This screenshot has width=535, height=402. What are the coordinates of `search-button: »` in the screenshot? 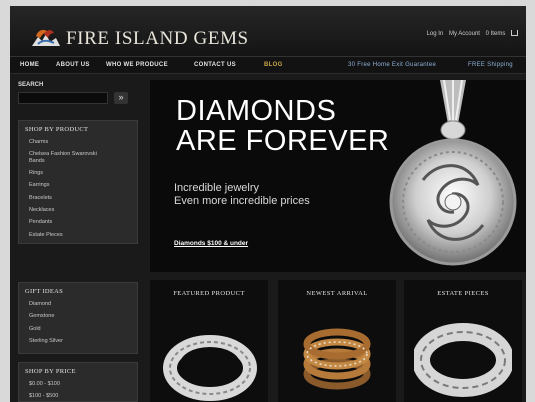 It's located at (121, 98).